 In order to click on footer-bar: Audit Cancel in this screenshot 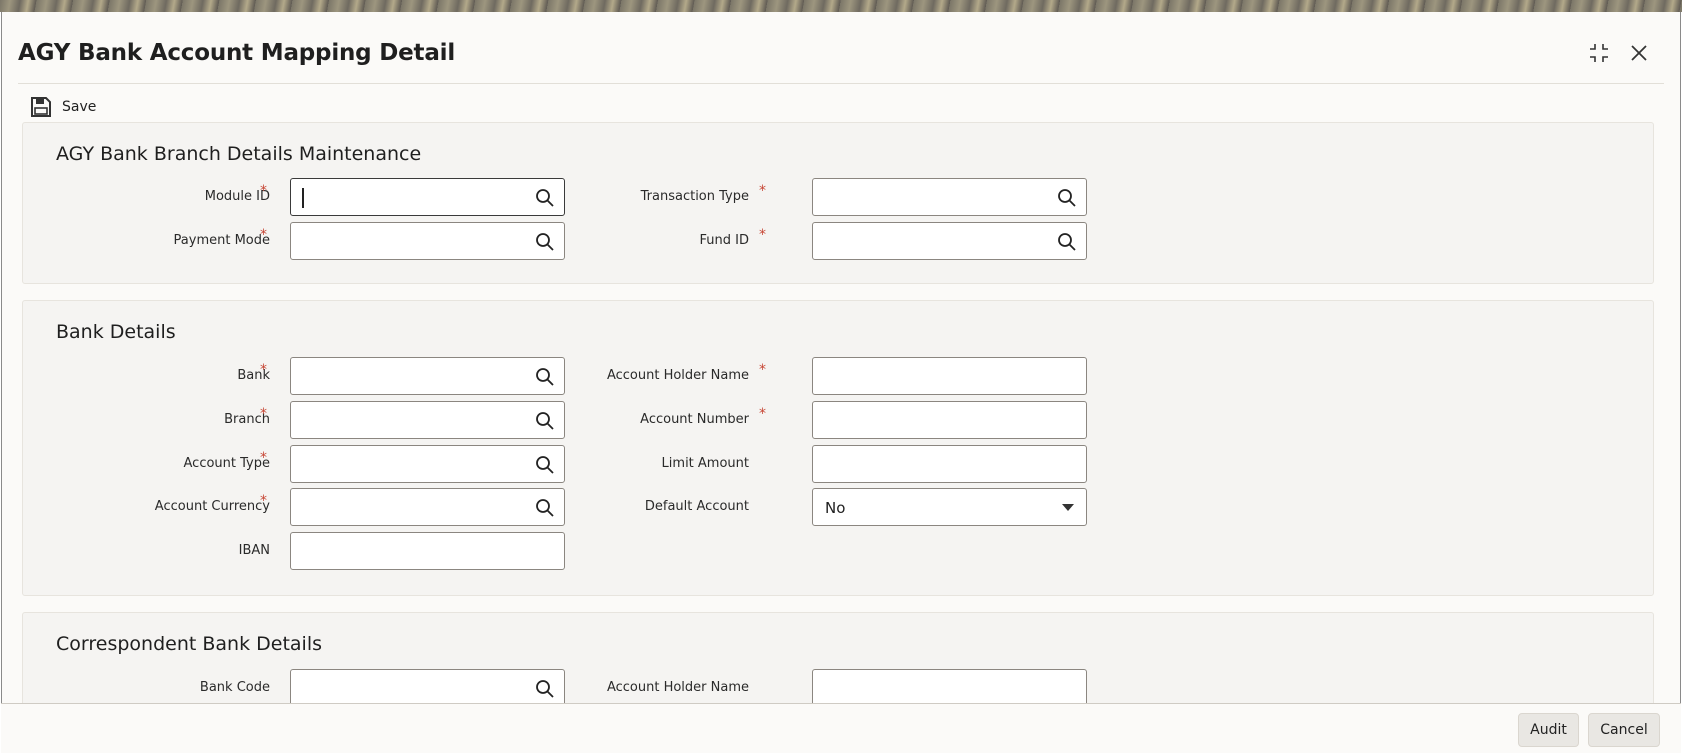, I will do `click(841, 728)`.